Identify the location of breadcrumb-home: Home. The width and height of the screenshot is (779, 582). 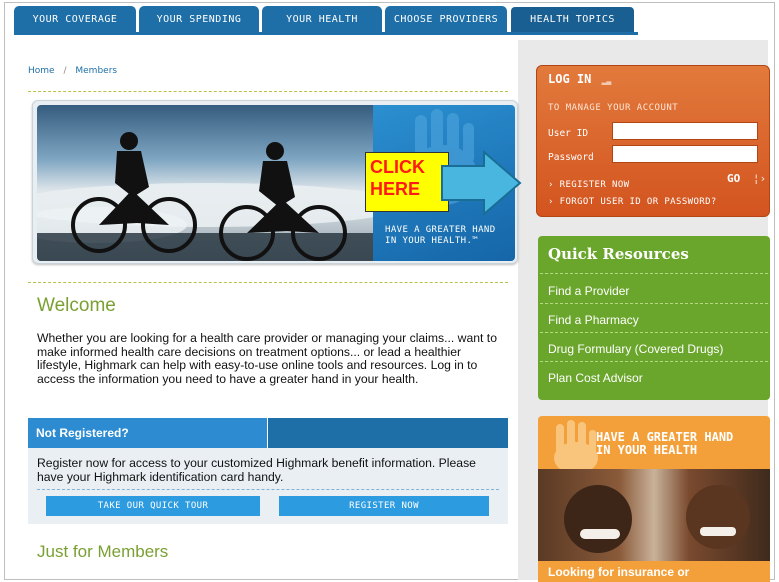
(41, 71).